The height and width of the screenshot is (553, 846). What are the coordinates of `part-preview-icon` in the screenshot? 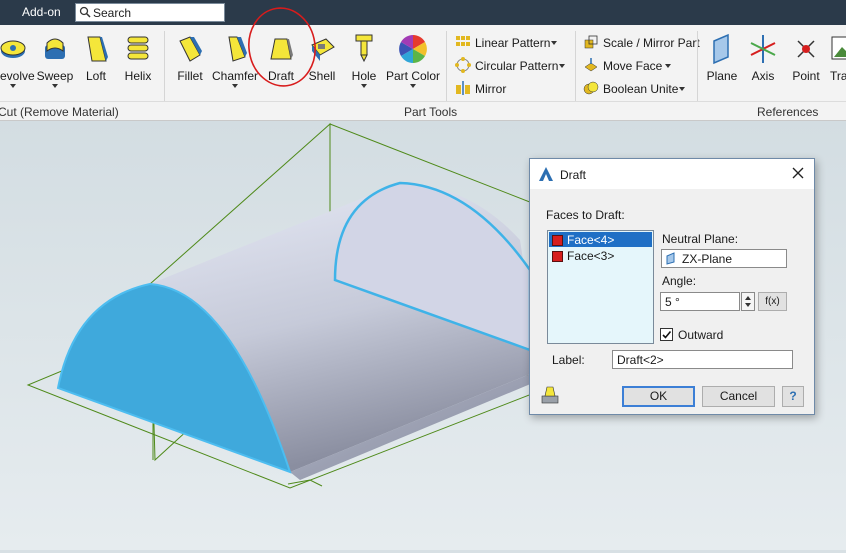 It's located at (550, 395).